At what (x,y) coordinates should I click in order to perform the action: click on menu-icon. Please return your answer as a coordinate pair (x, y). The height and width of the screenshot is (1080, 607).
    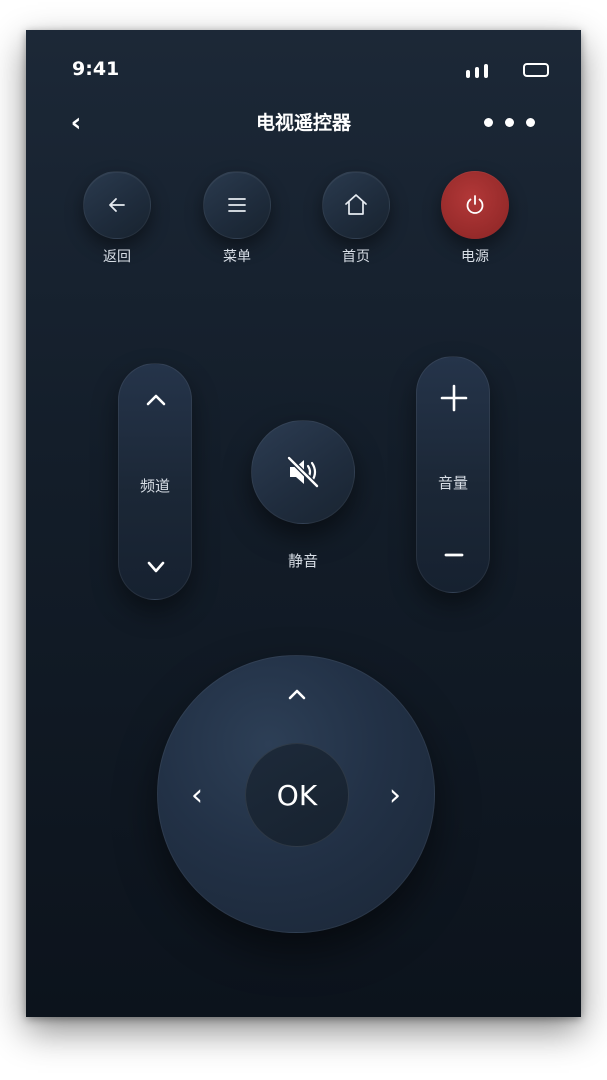
    Looking at the image, I should click on (237, 205).